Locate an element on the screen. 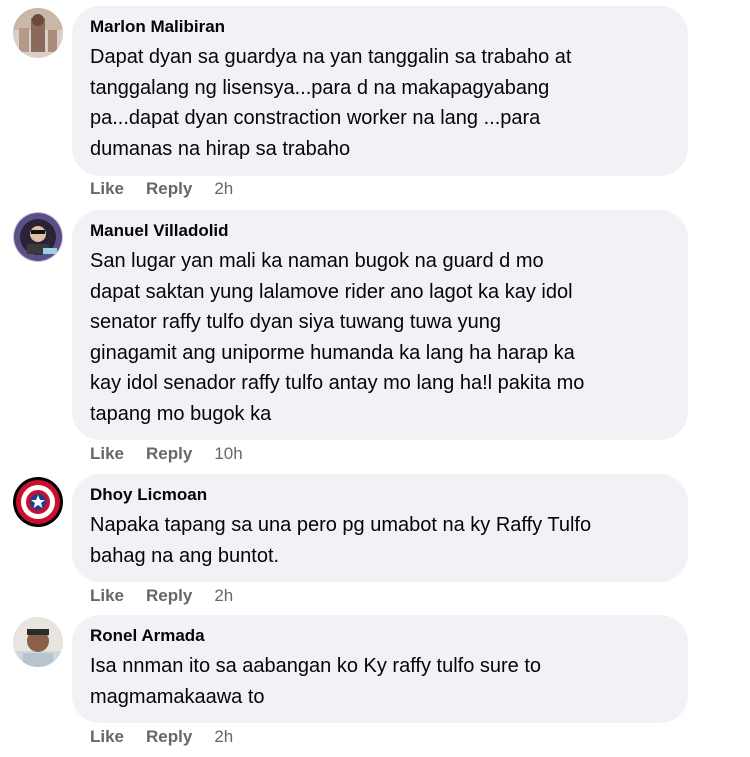 The width and height of the screenshot is (750, 757). comment-author: Ronel Armada is located at coordinates (380, 636).